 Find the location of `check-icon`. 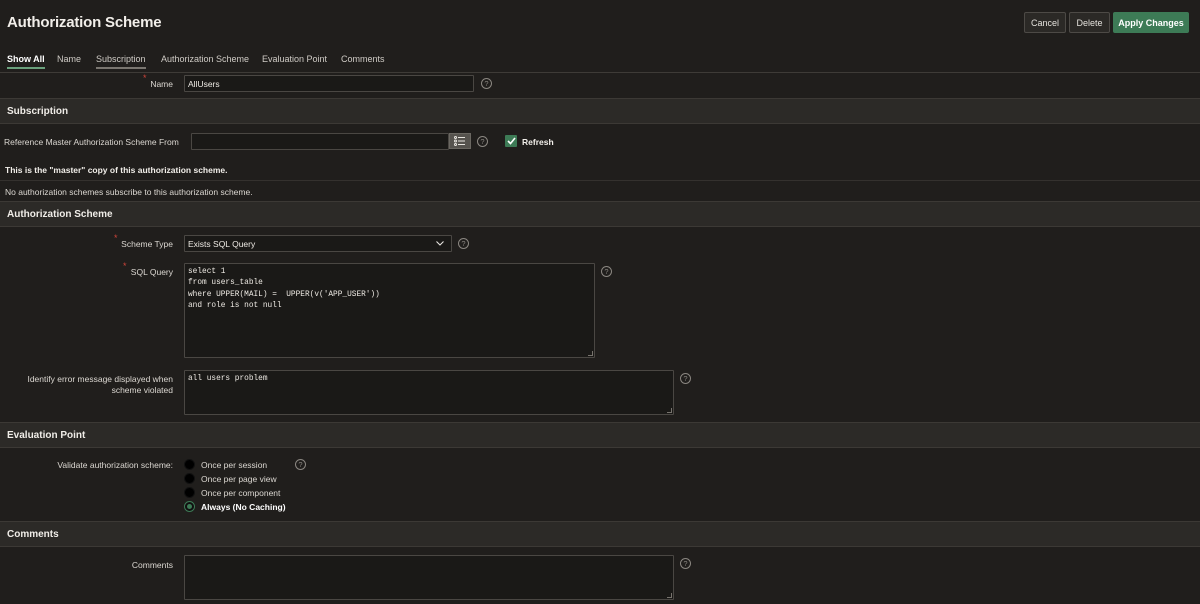

check-icon is located at coordinates (511, 141).